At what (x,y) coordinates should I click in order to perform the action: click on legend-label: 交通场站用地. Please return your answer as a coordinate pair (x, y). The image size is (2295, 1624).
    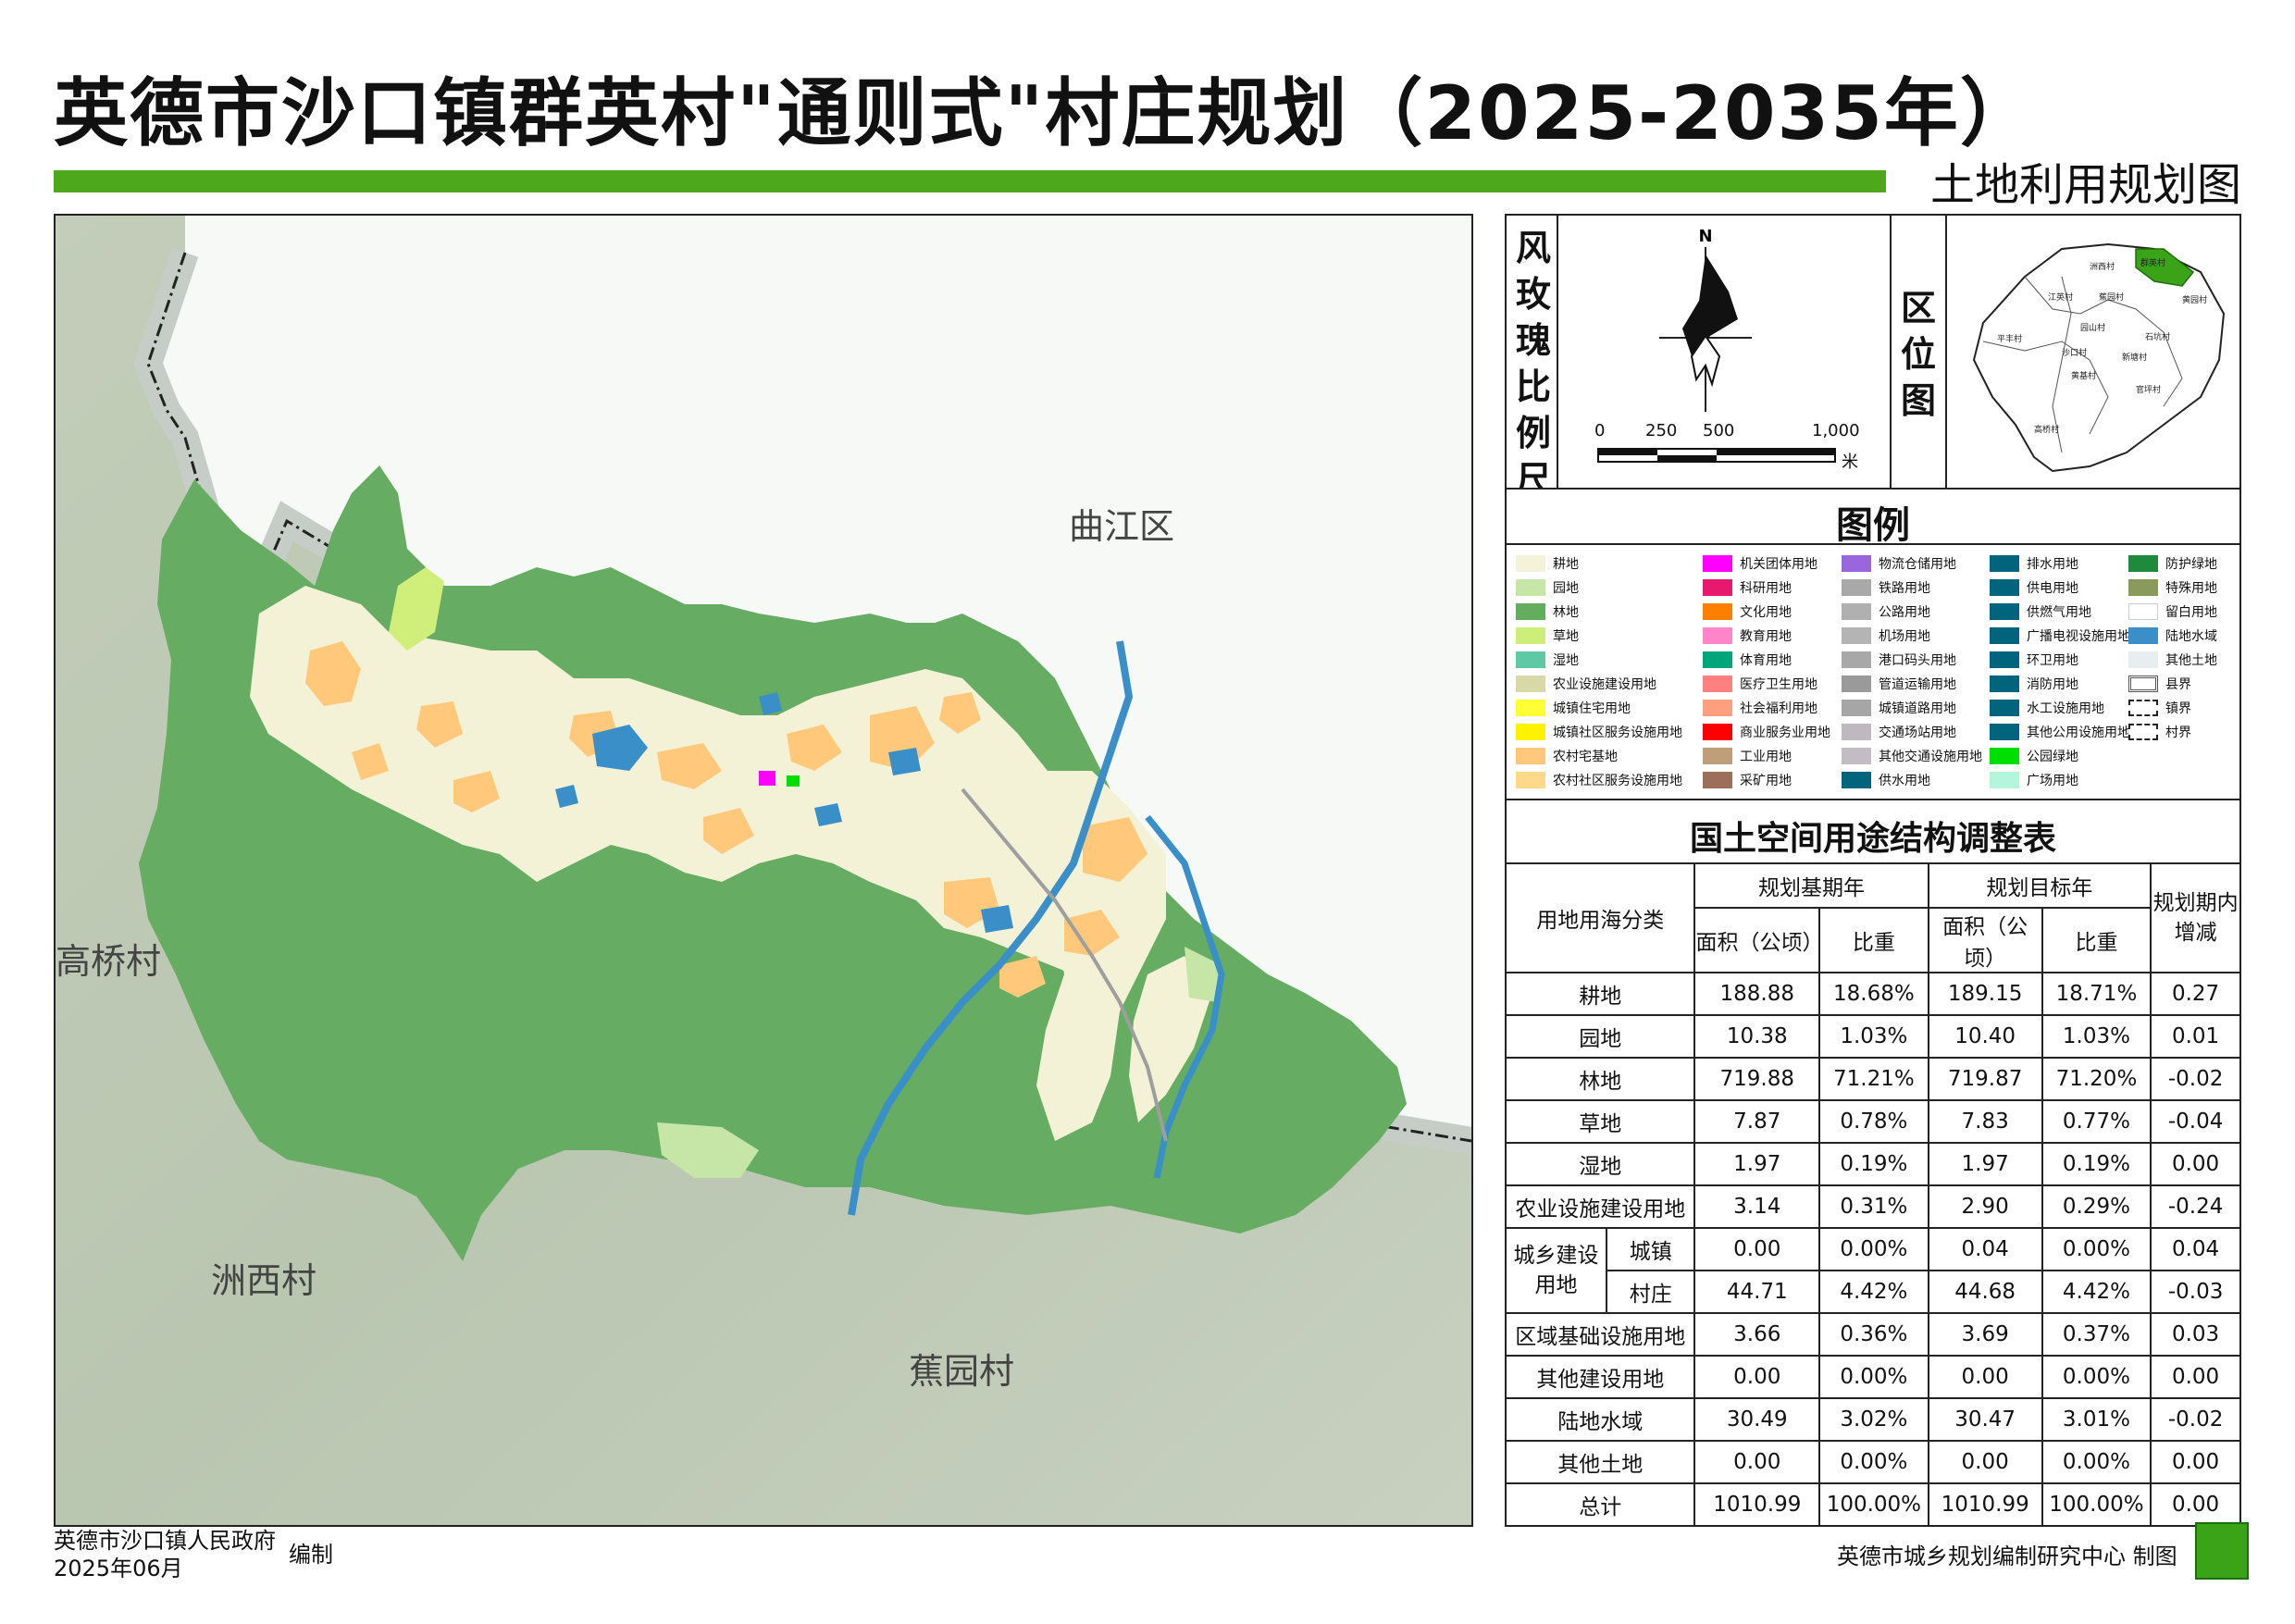
    Looking at the image, I should click on (1918, 732).